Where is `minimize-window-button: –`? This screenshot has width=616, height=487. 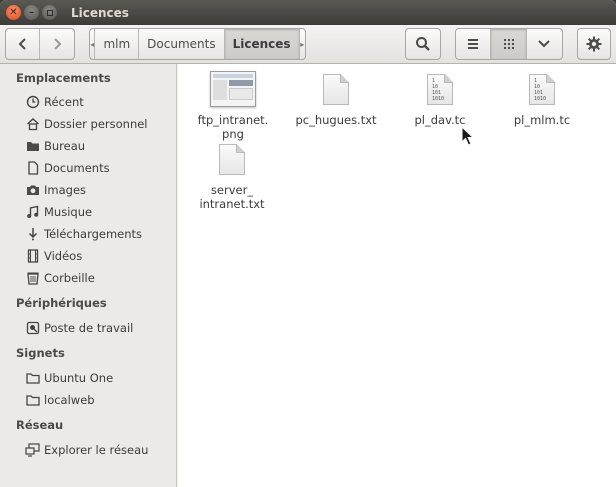
minimize-window-button: – is located at coordinates (31, 12).